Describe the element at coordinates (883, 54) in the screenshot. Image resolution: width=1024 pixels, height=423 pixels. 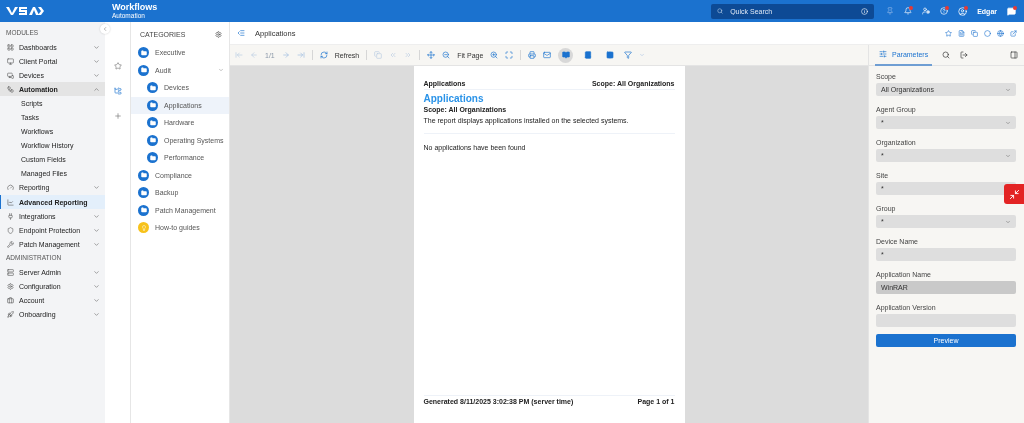
I see `sliders-icon` at that location.